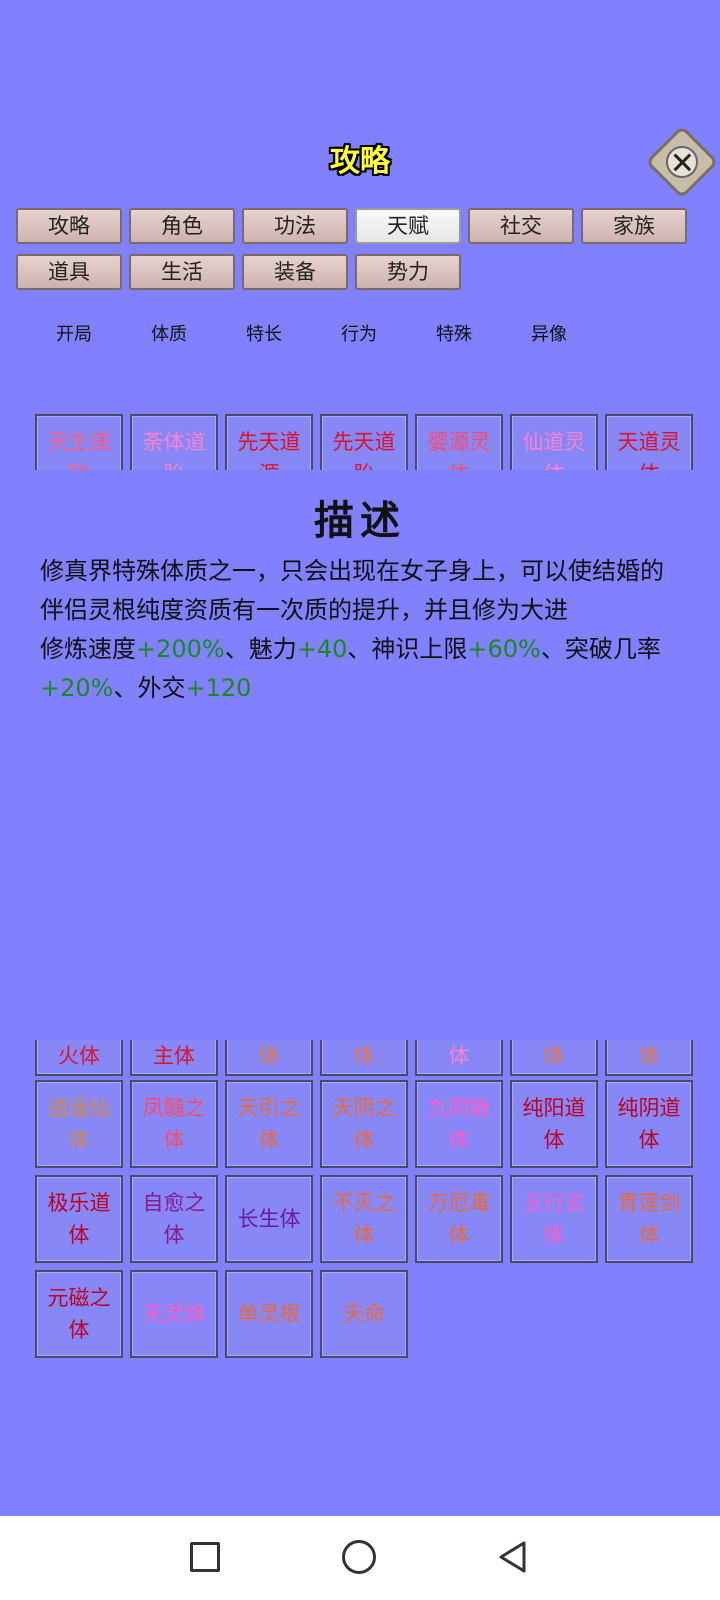 This screenshot has width=720, height=1600. Describe the element at coordinates (77, 688) in the screenshot. I see `stat-value: +20%` at that location.